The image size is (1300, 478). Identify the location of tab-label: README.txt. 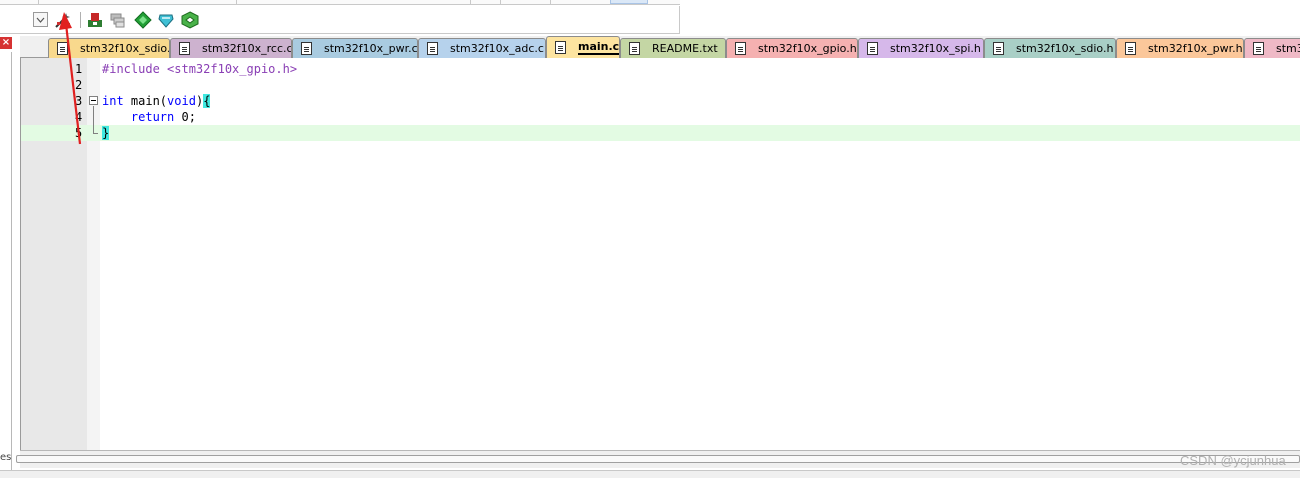
(685, 48).